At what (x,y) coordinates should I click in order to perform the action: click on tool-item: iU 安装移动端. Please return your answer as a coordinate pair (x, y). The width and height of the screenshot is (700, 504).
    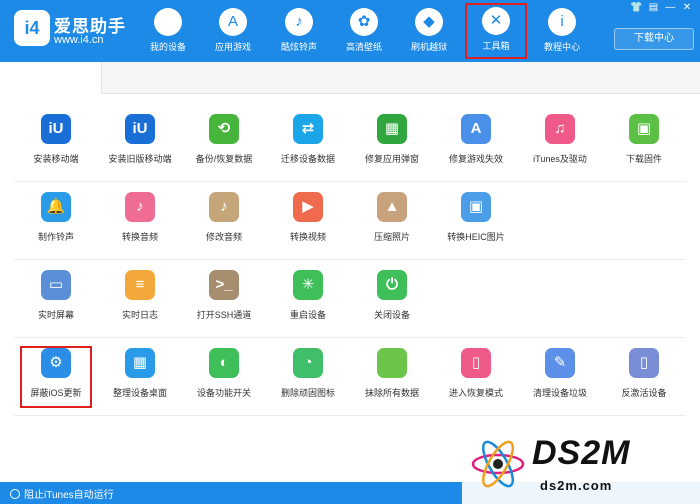
    Looking at the image, I should click on (56, 144).